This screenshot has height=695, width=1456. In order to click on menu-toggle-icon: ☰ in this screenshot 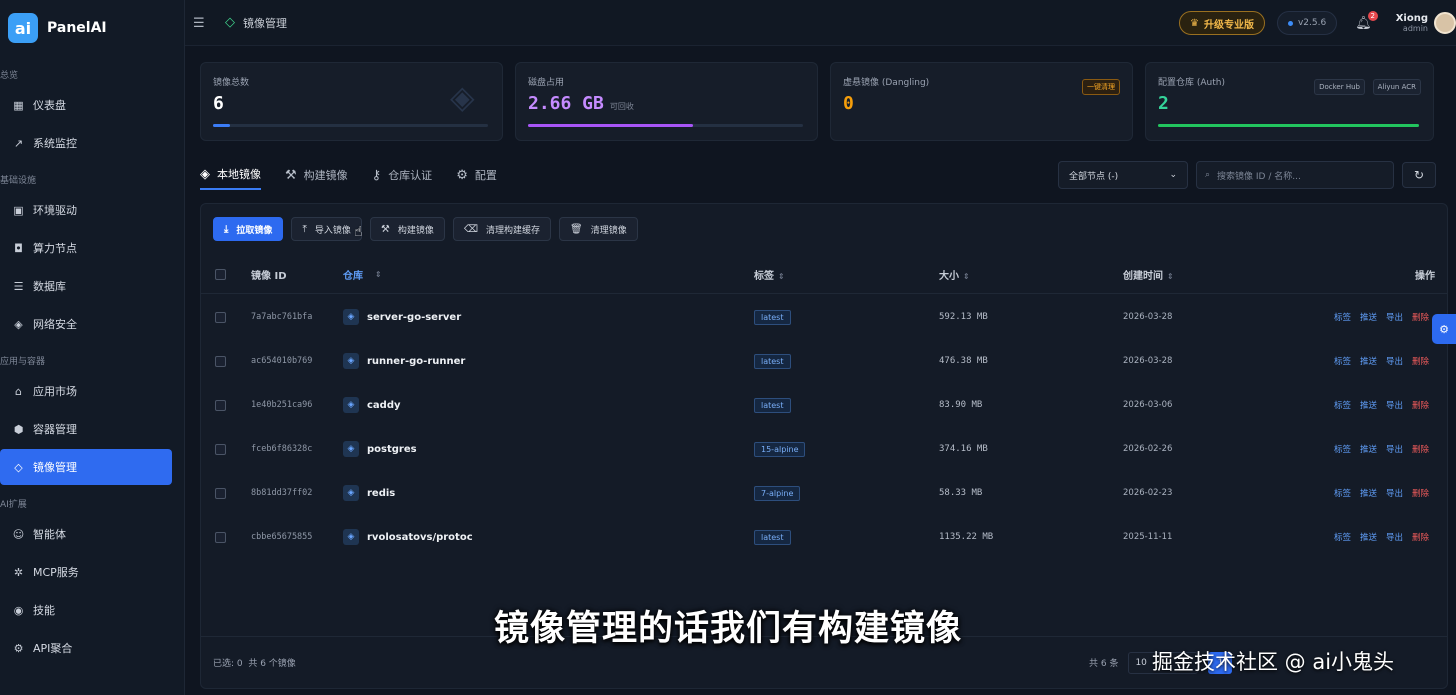, I will do `click(200, 23)`.